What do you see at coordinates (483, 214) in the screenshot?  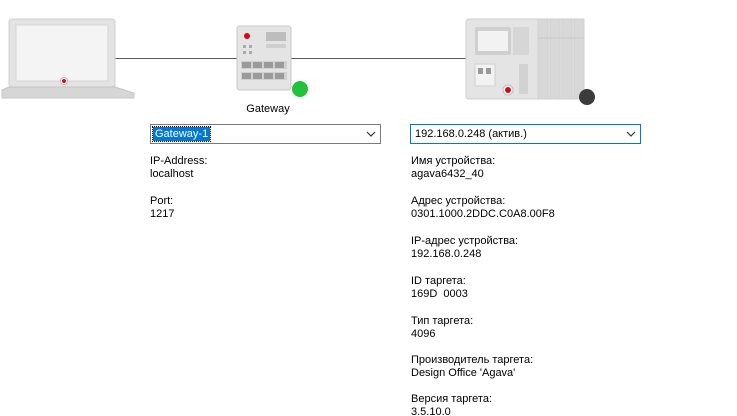 I see `device-address-value: 0301.1000.2DDC.C0A8.00F8` at bounding box center [483, 214].